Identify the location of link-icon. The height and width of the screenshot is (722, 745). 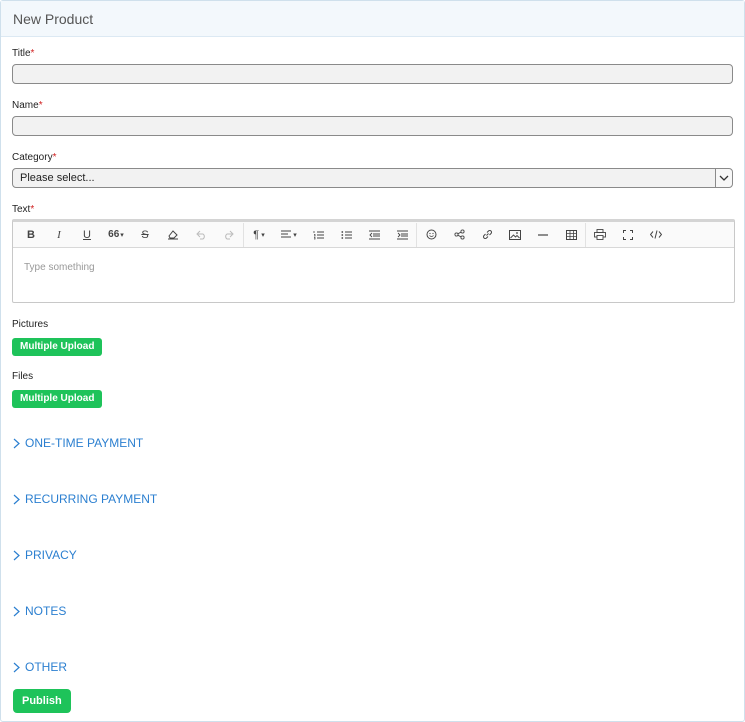
(487, 235).